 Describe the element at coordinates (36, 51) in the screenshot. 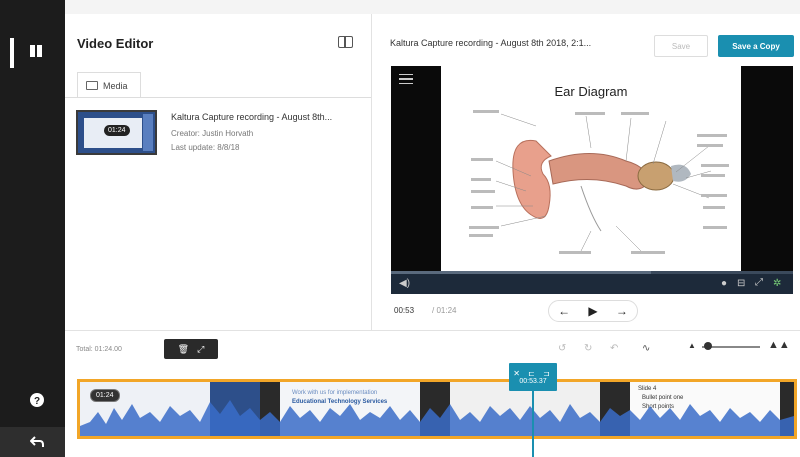

I see `panel-icon` at that location.